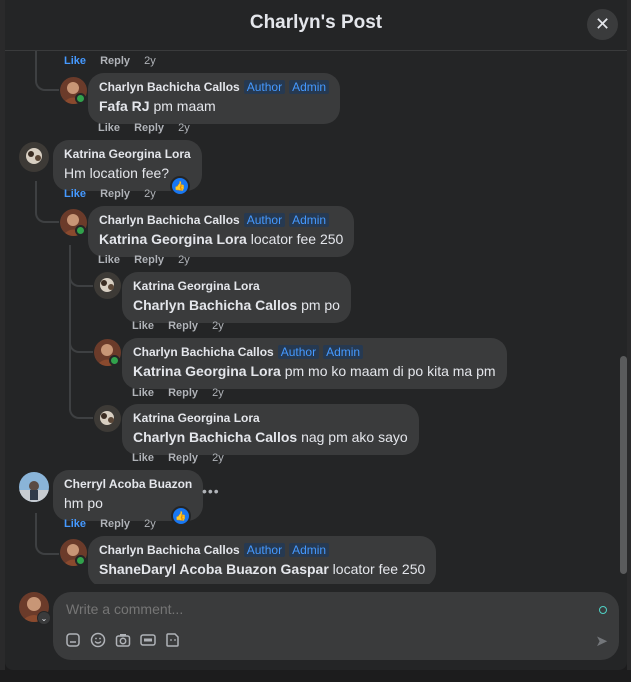 This screenshot has height=682, width=631. What do you see at coordinates (390, 371) in the screenshot?
I see `comment-text: pm mo ko maam di po kita ma pm` at bounding box center [390, 371].